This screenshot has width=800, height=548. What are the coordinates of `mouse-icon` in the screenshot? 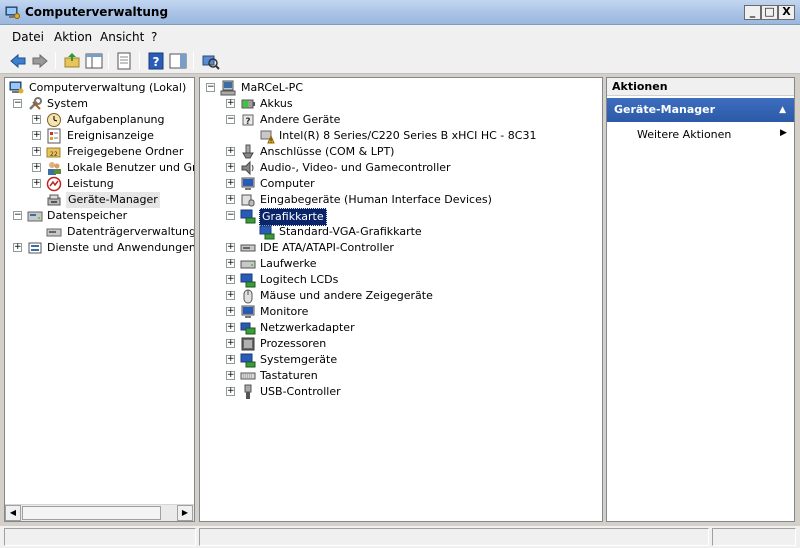 It's located at (248, 296).